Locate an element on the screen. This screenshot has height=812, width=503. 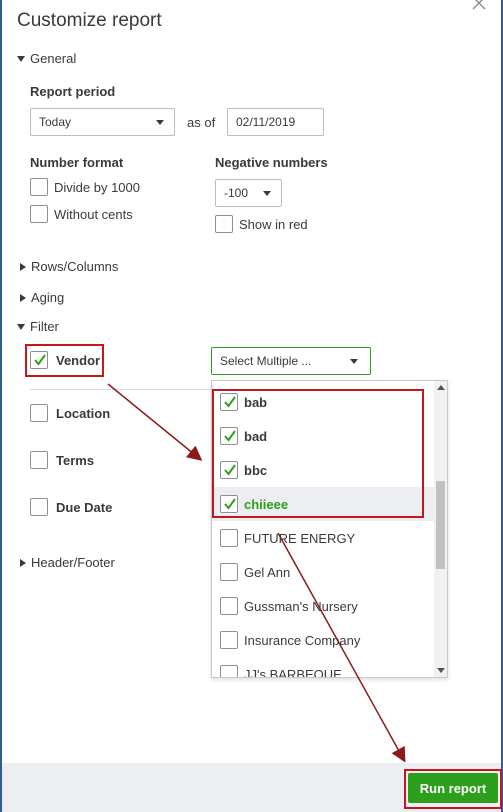
without-cents-option: Without cents is located at coordinates (81, 214).